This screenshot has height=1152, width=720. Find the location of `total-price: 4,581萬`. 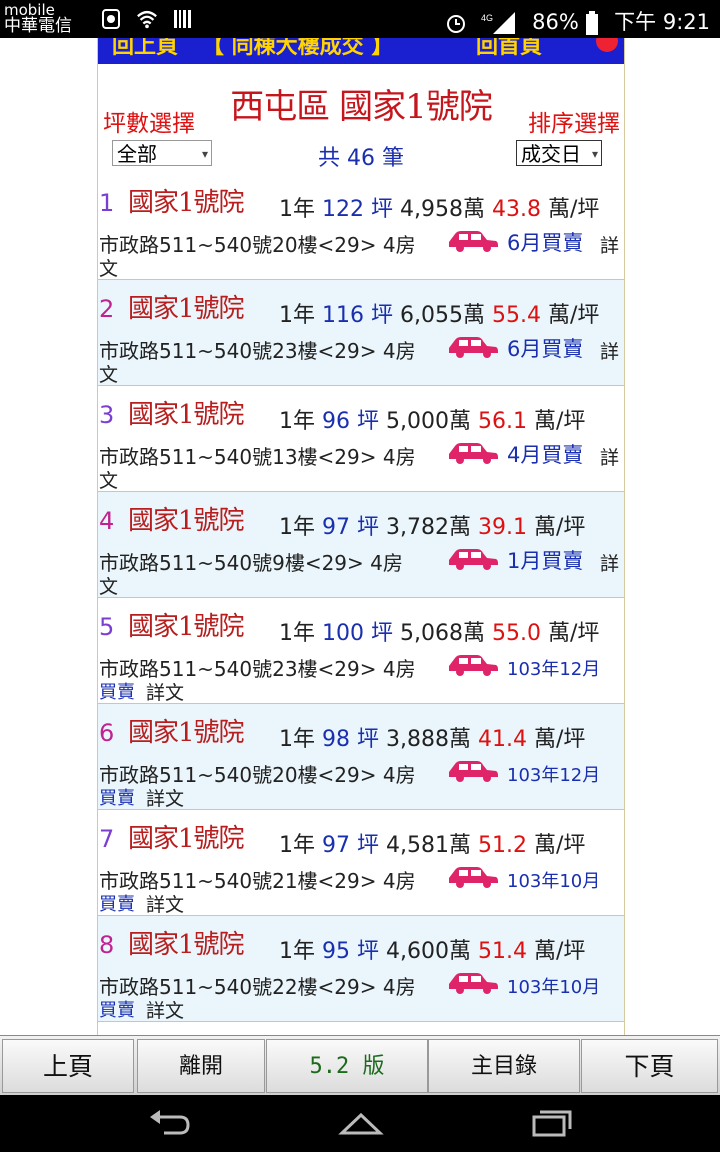

total-price: 4,581萬 is located at coordinates (428, 845).